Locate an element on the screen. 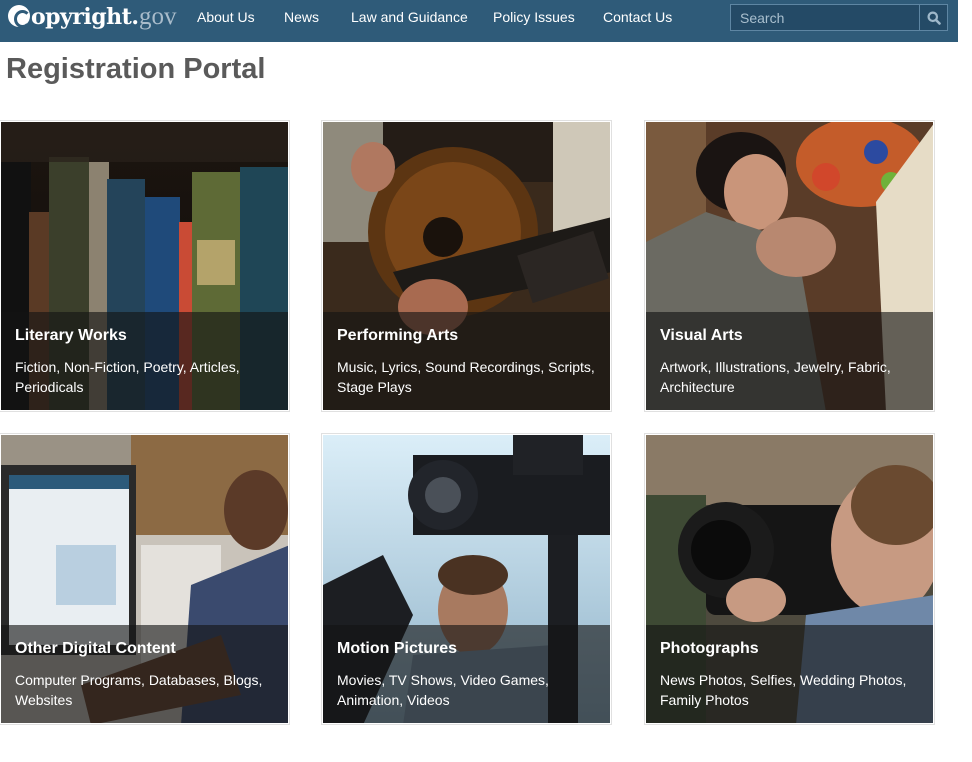 The image size is (972, 762). site-logo: opyright. gov is located at coordinates (92, 18).